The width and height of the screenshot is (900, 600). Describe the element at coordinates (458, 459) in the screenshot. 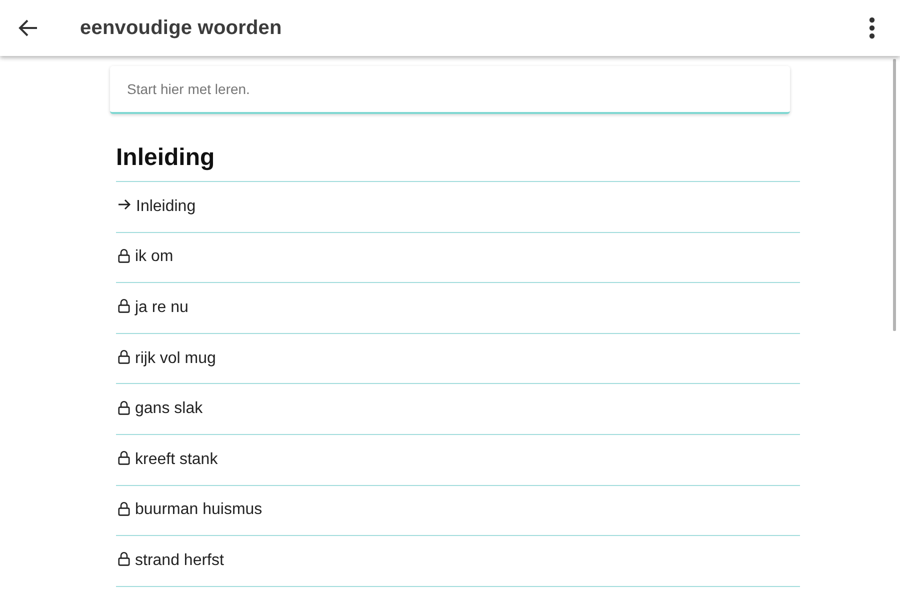

I see `lesson-item: kreeft stank` at that location.